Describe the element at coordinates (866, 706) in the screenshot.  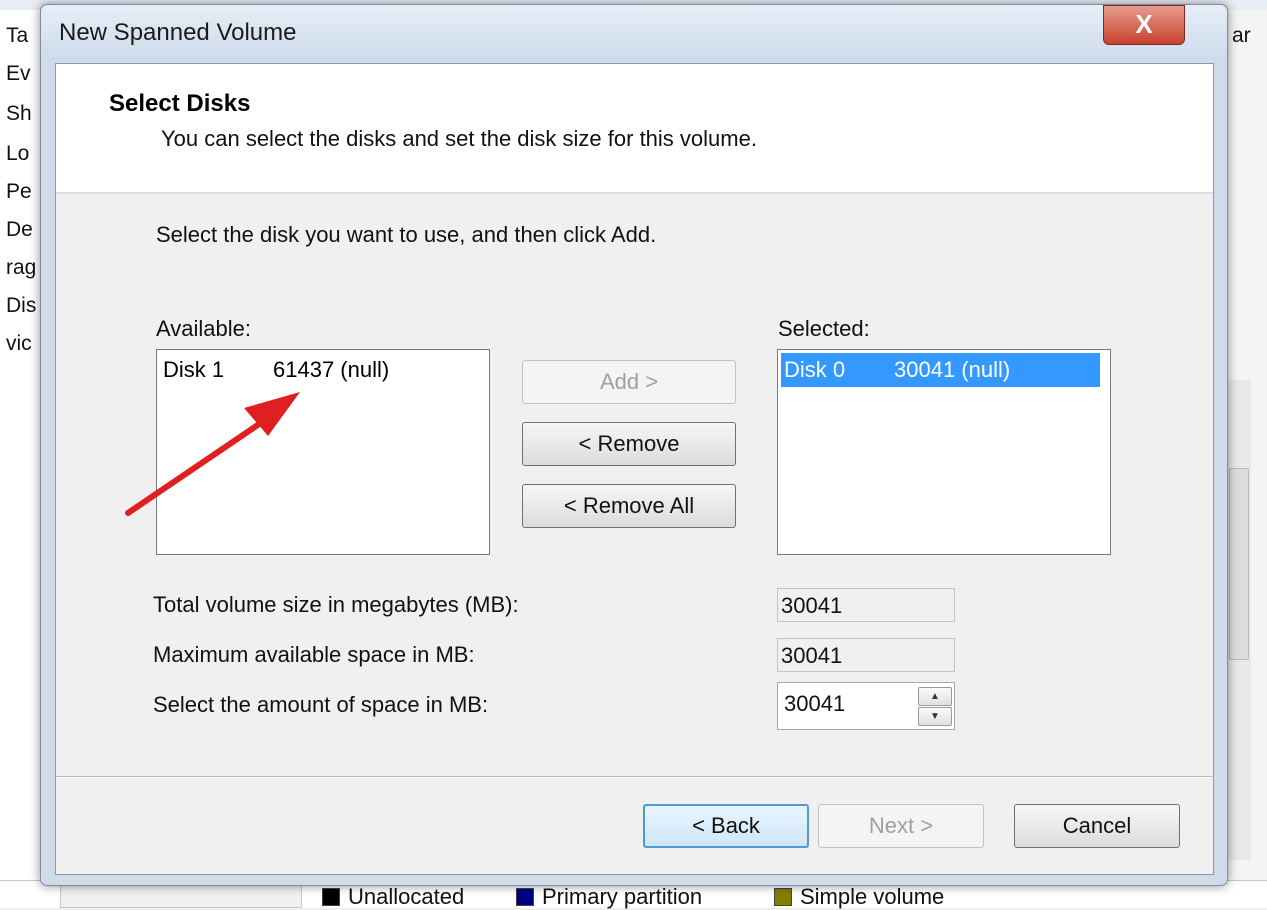
I see `amount-stepper: 30041 ▲ ▼` at that location.